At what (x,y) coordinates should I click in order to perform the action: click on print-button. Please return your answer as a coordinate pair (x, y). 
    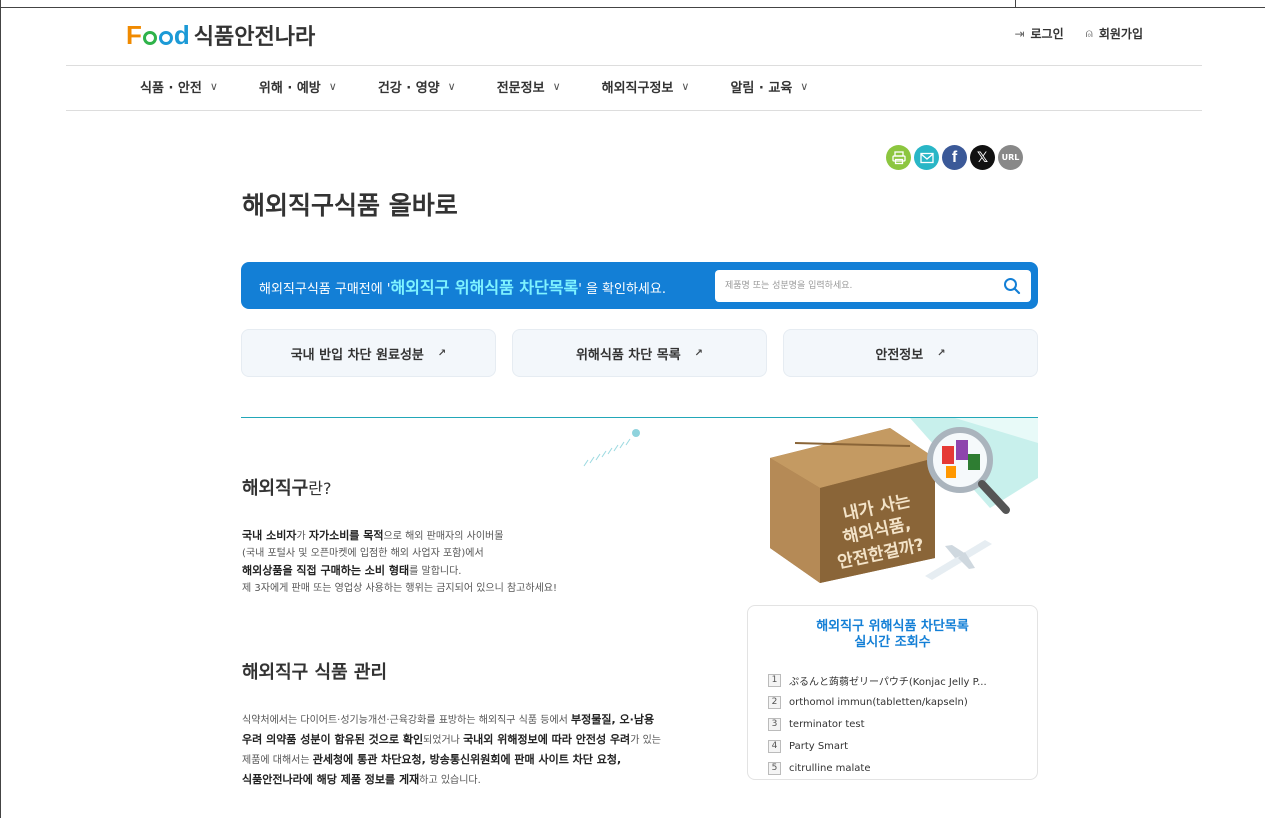
    Looking at the image, I should click on (898, 157).